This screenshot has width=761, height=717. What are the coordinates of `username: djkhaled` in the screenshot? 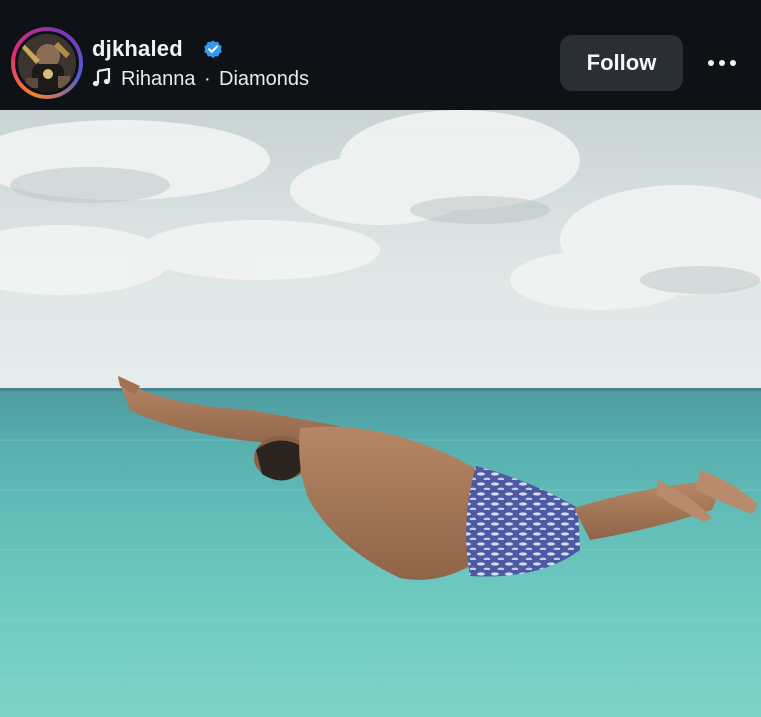 It's located at (137, 49).